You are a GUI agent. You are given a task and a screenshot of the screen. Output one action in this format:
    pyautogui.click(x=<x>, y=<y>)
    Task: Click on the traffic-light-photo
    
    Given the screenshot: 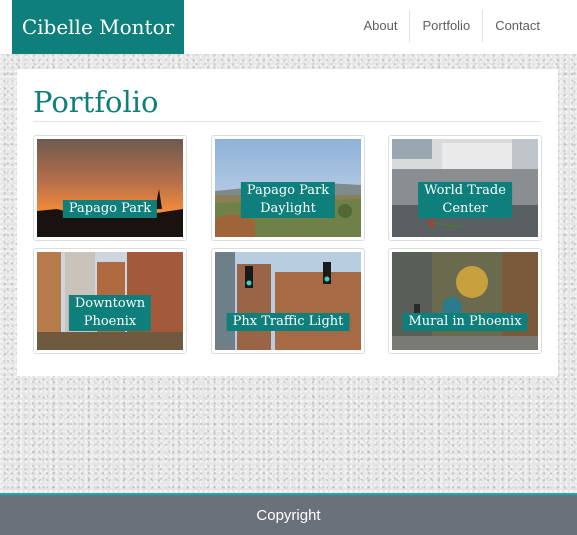 What is the action you would take?
    pyautogui.click(x=288, y=301)
    